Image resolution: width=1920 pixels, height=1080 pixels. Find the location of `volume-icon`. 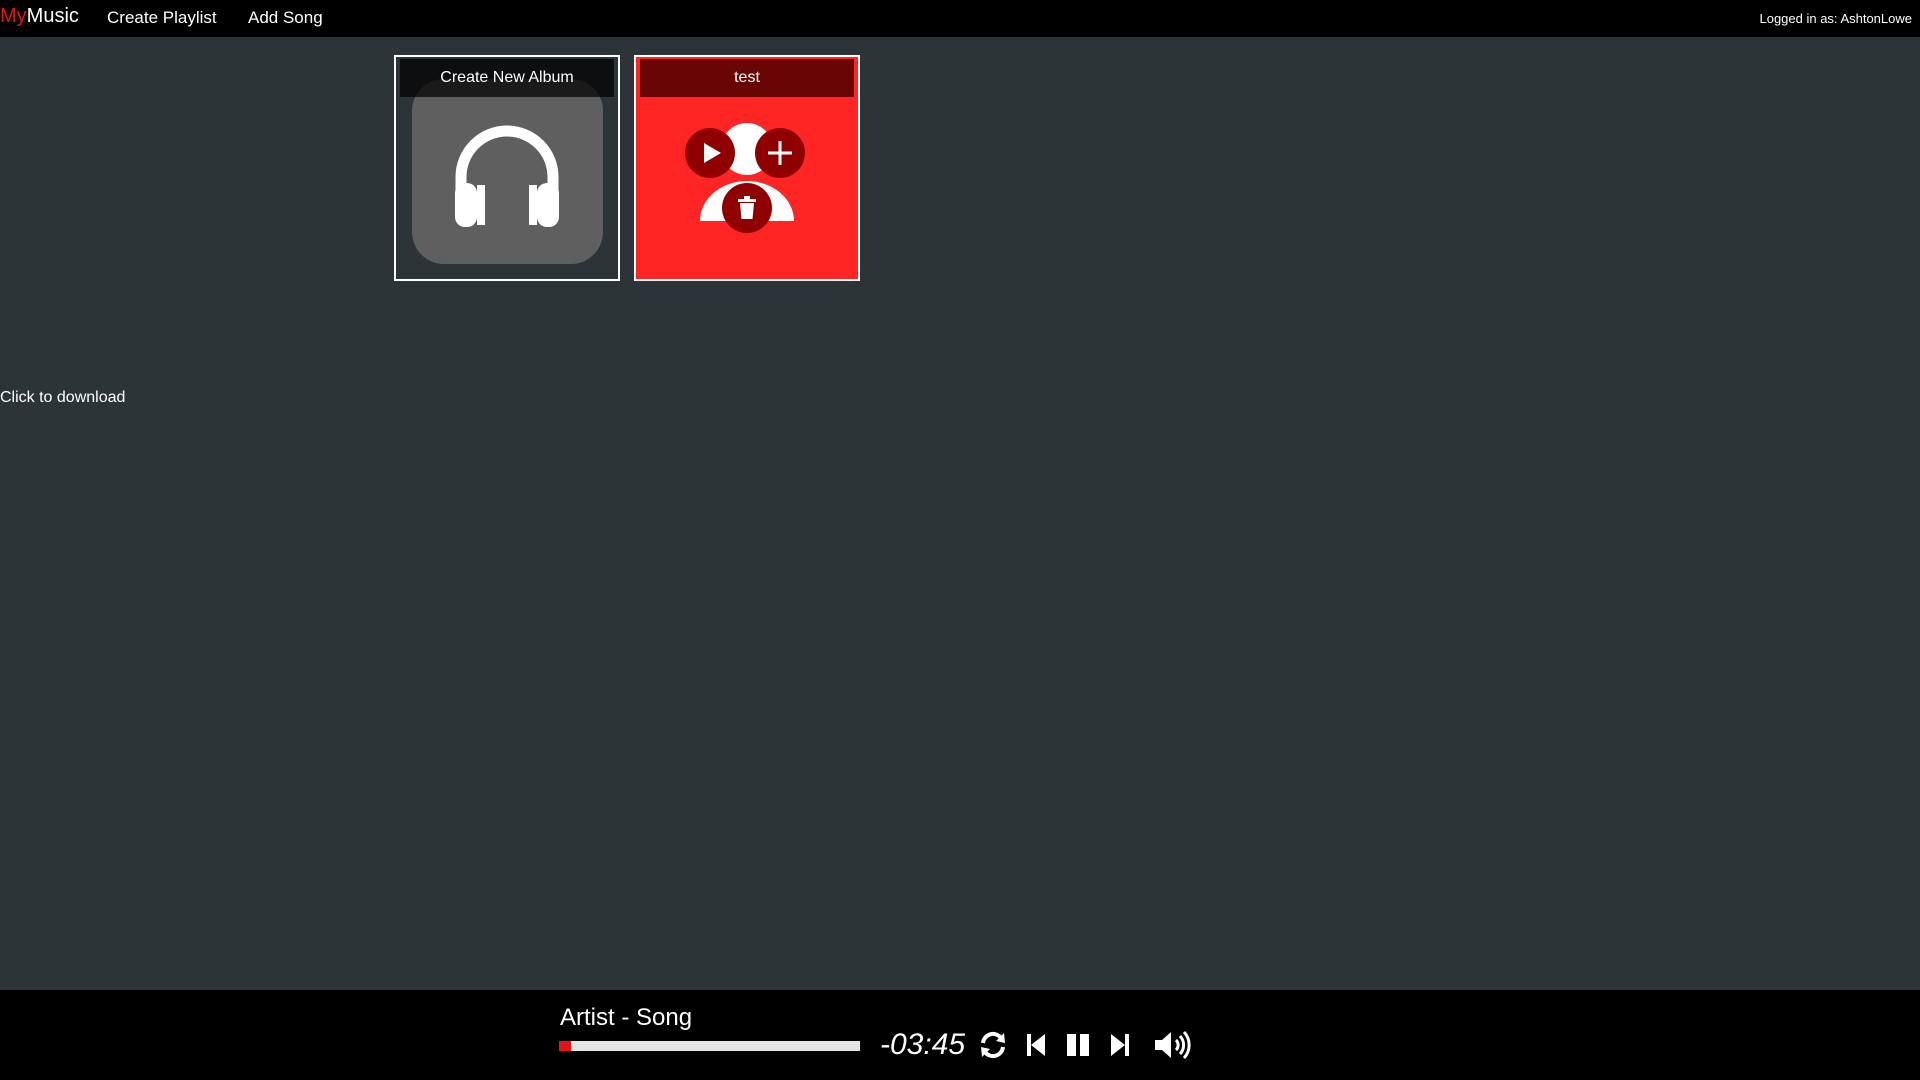

volume-icon is located at coordinates (1173, 1045).